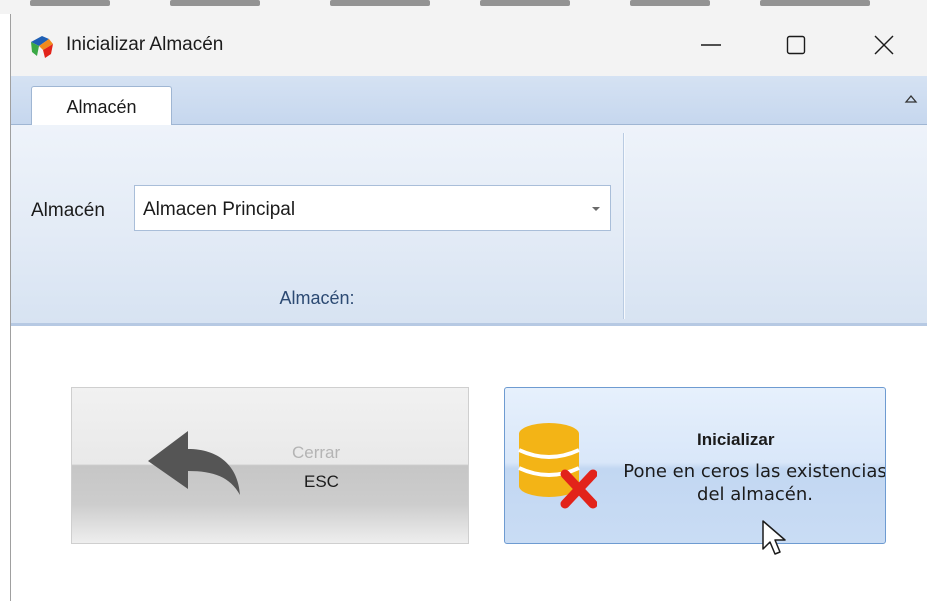 The width and height of the screenshot is (927, 601). I want to click on maximize-button, so click(796, 45).